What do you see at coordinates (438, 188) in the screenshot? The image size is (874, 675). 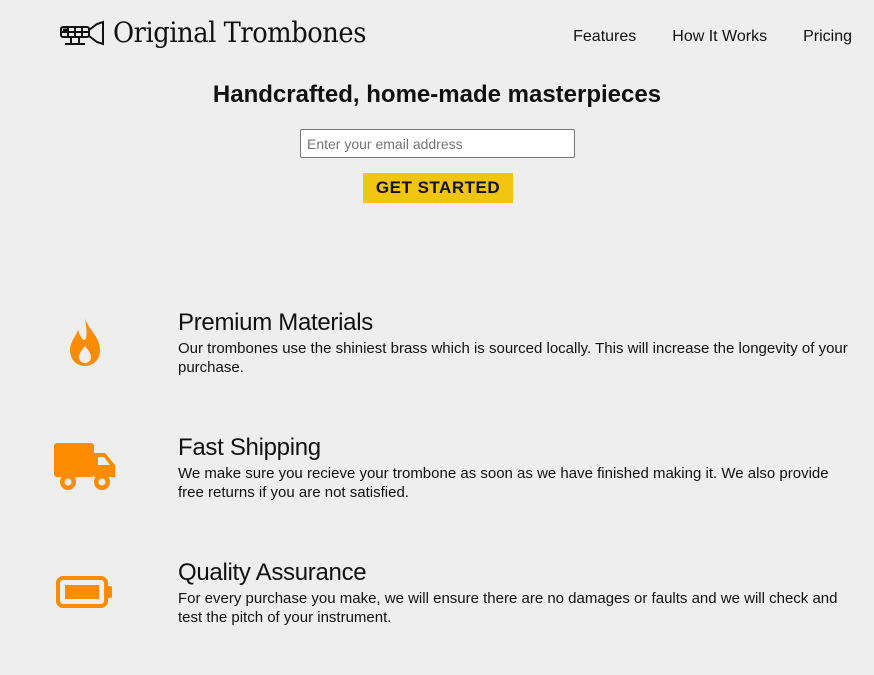 I see `get-started-button: GET STARTED` at bounding box center [438, 188].